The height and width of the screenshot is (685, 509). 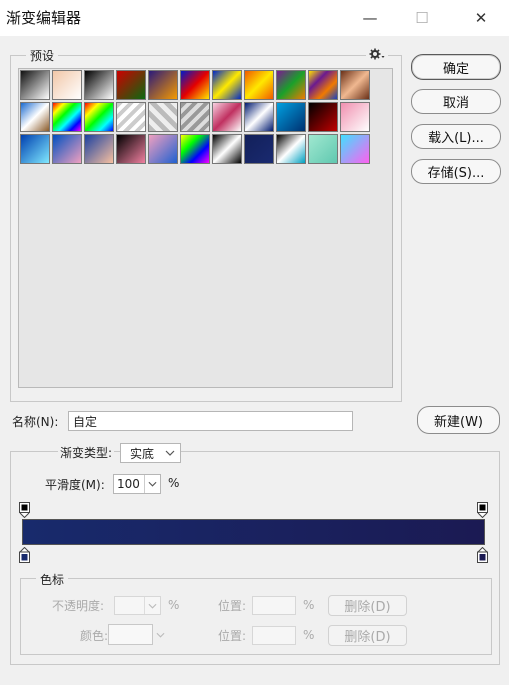 I want to click on preset-swatch-spectrum, so click(x=67, y=117).